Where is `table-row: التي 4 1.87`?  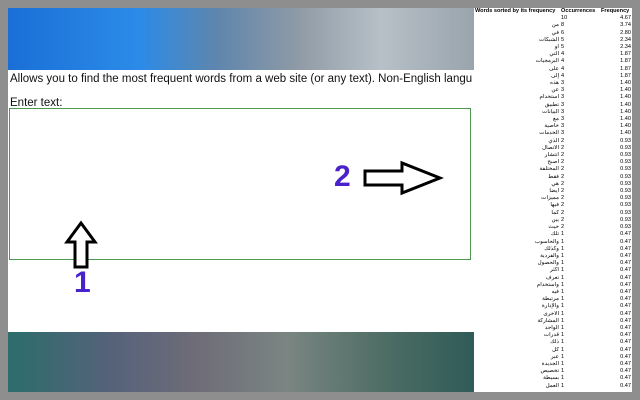
table-row: التي 4 1.87 is located at coordinates (553, 54).